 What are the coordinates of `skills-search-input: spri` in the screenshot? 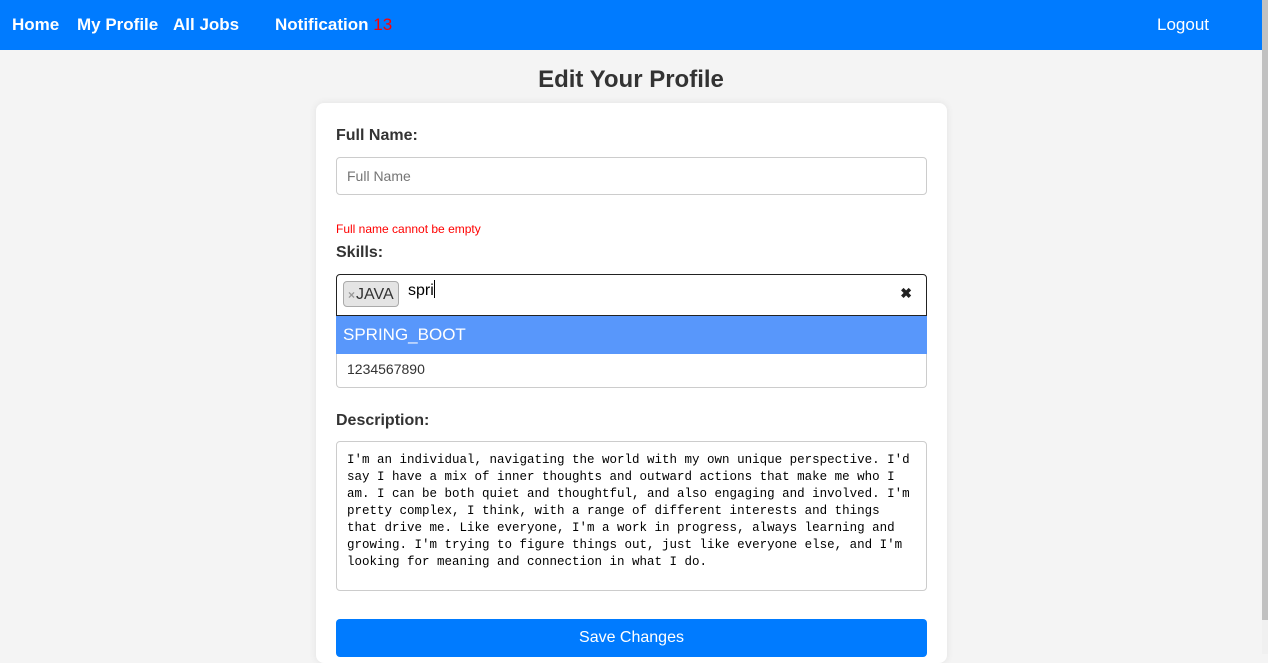 It's located at (421, 290).